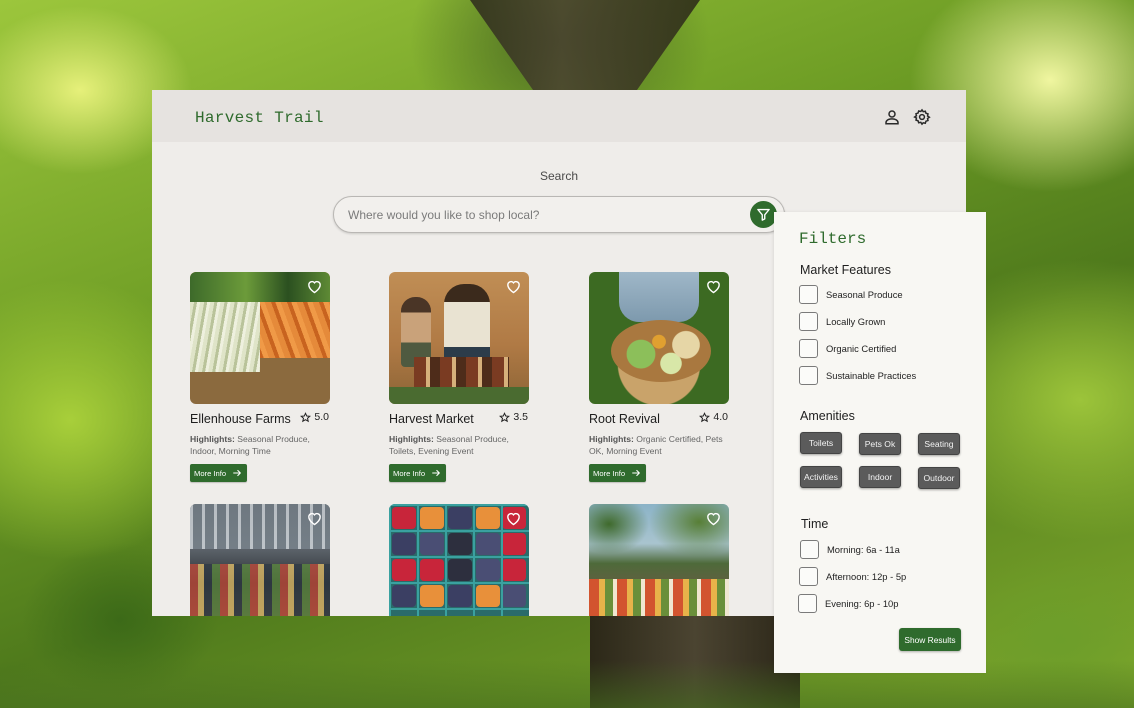  What do you see at coordinates (842, 321) in the screenshot?
I see `filter-option-locally-grown: Locally Grown` at bounding box center [842, 321].